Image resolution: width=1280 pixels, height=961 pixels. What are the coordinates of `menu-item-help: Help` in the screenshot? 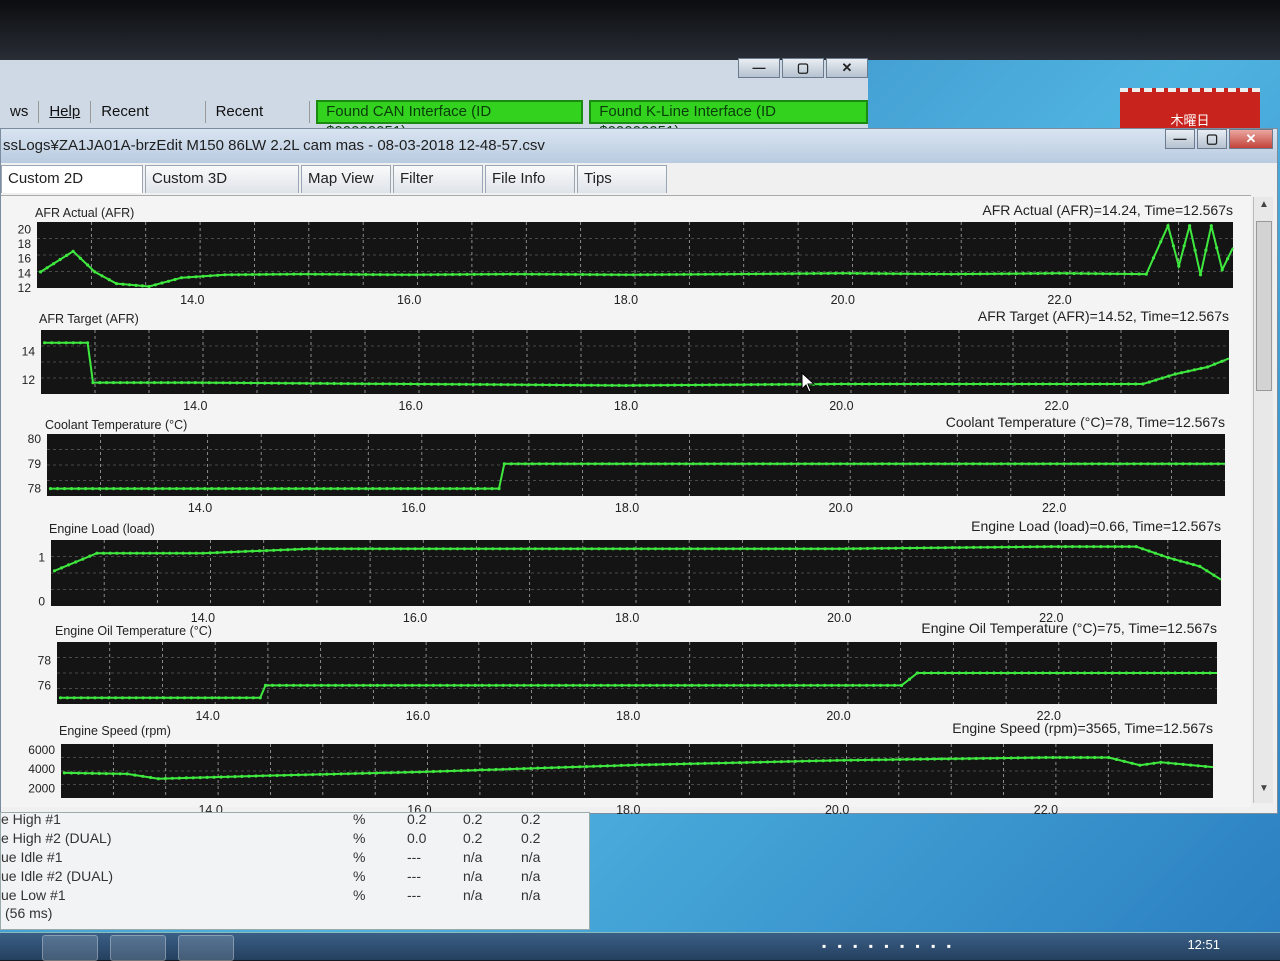 It's located at (65, 112).